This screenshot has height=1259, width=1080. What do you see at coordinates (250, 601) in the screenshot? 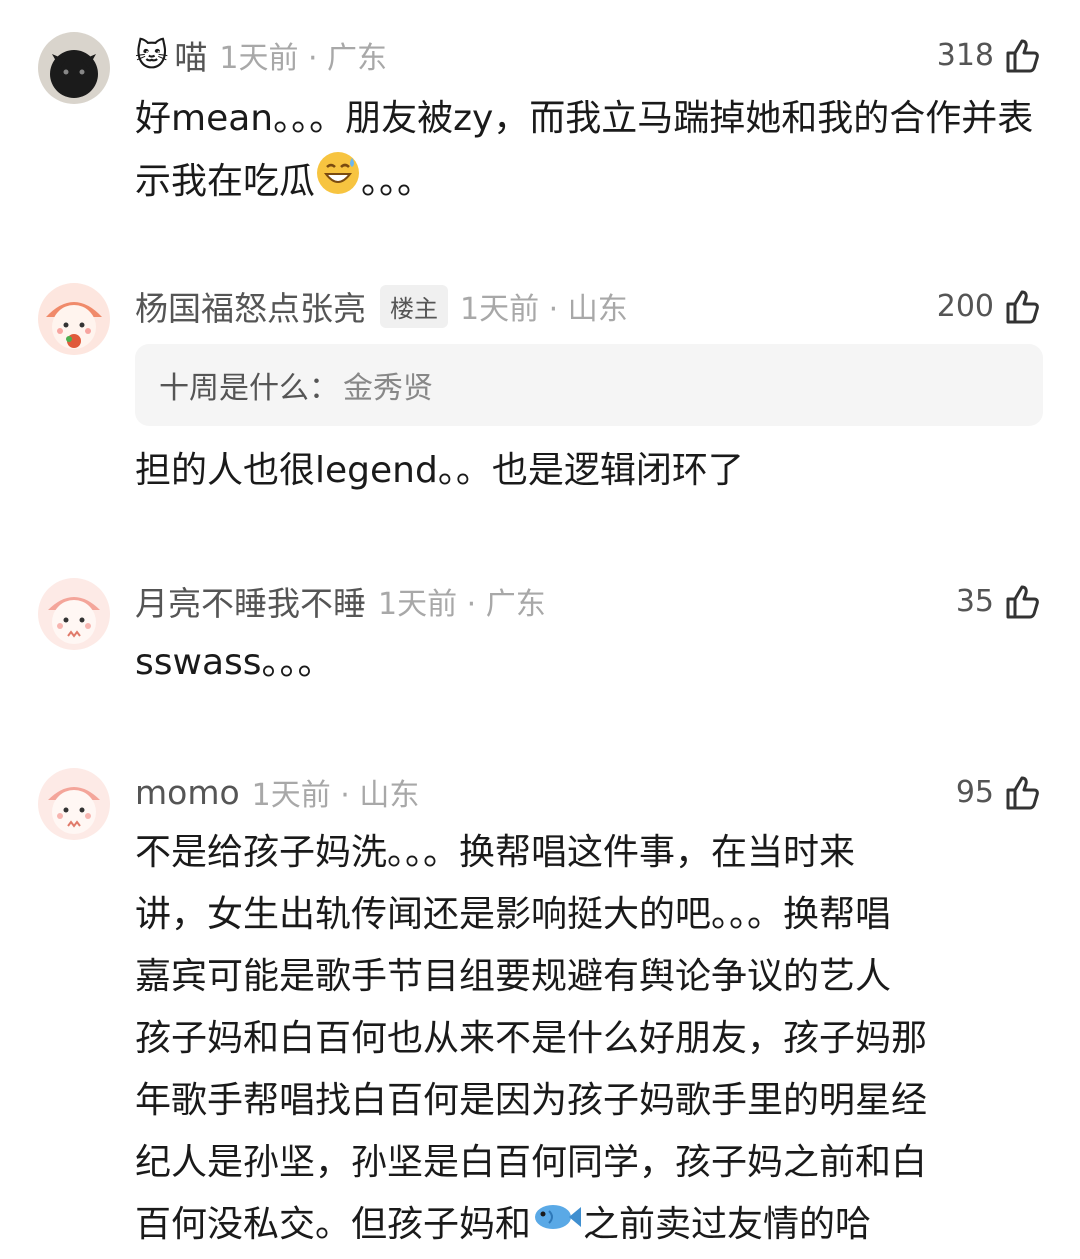
I see `username: 月亮不睡我不睡` at bounding box center [250, 601].